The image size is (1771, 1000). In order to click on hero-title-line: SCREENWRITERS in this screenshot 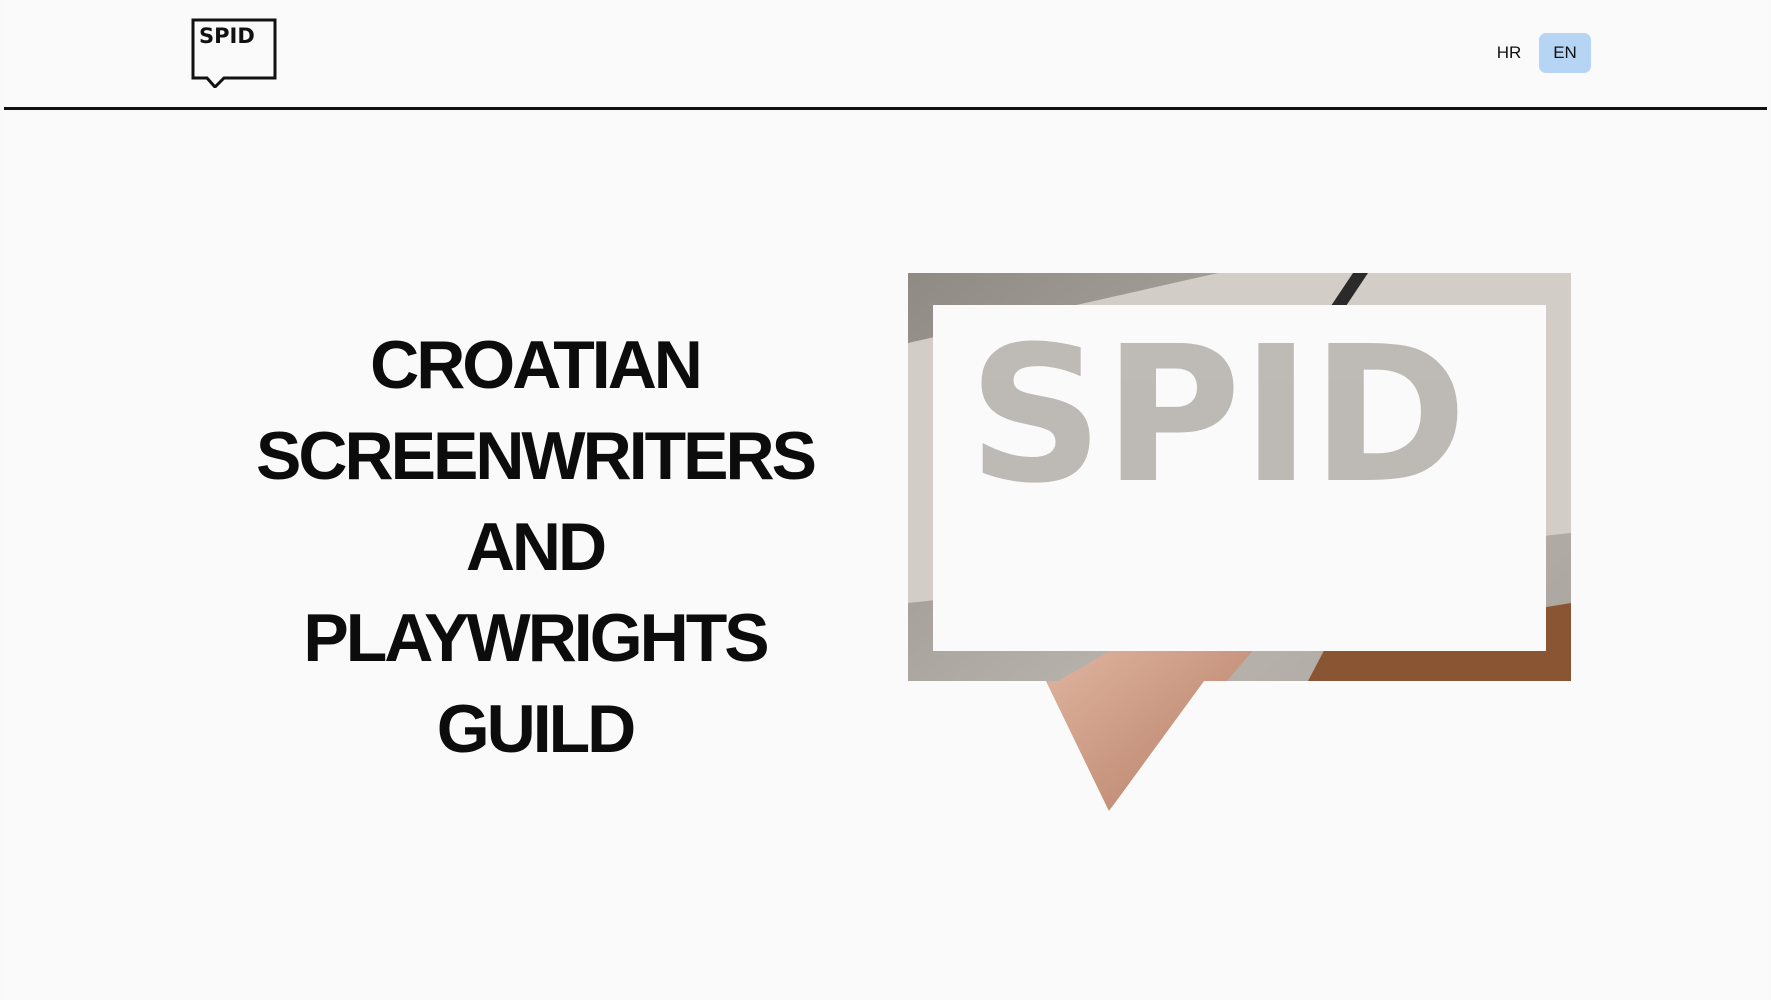, I will do `click(536, 456)`.